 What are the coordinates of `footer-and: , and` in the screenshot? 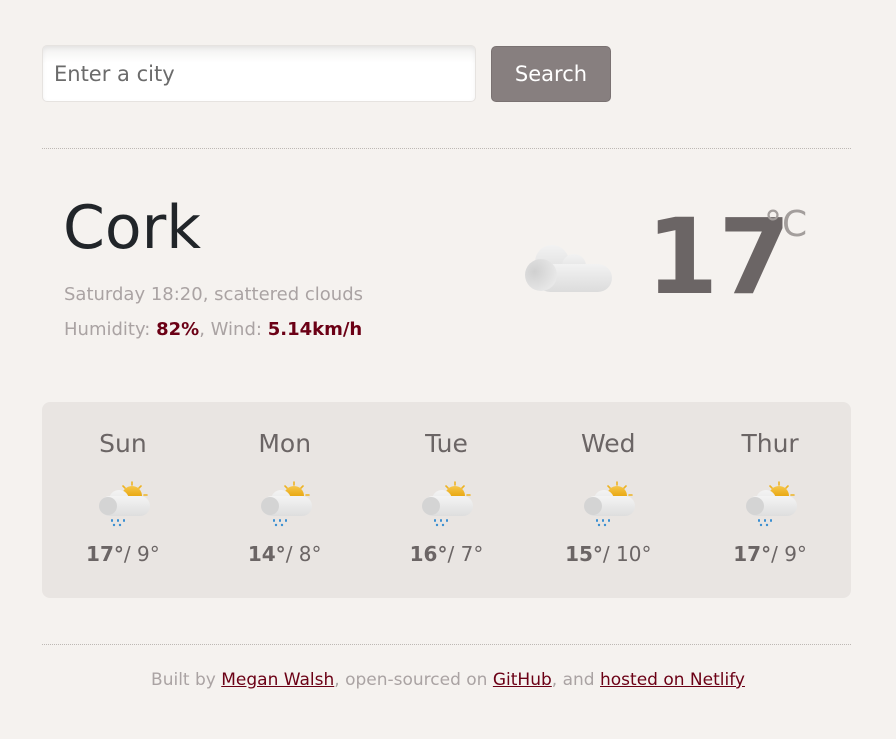 It's located at (573, 680).